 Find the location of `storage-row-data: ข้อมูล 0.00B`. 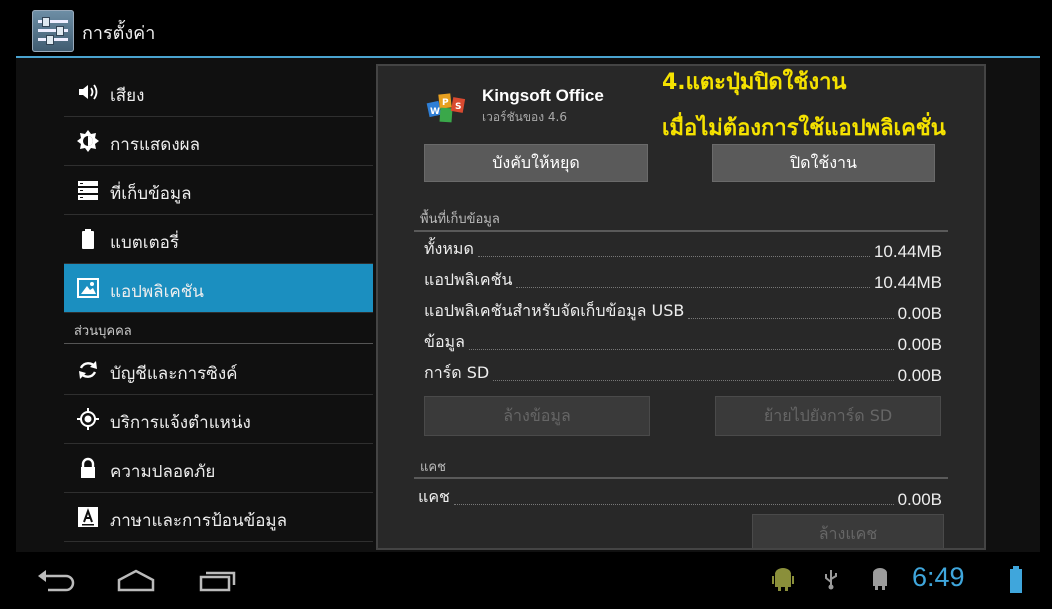

storage-row-data: ข้อมูล 0.00B is located at coordinates (683, 343).